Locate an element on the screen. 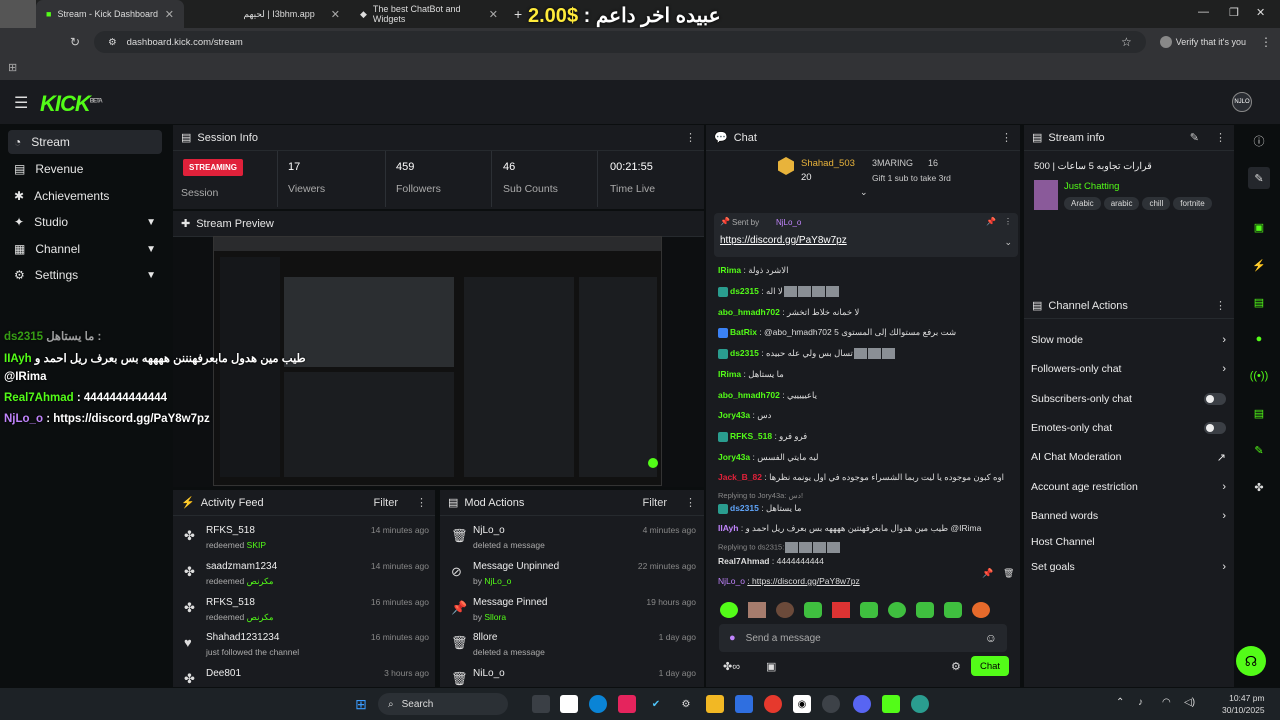  subscribers-only-action: Subscribers-only chat is located at coordinates (1128, 399).